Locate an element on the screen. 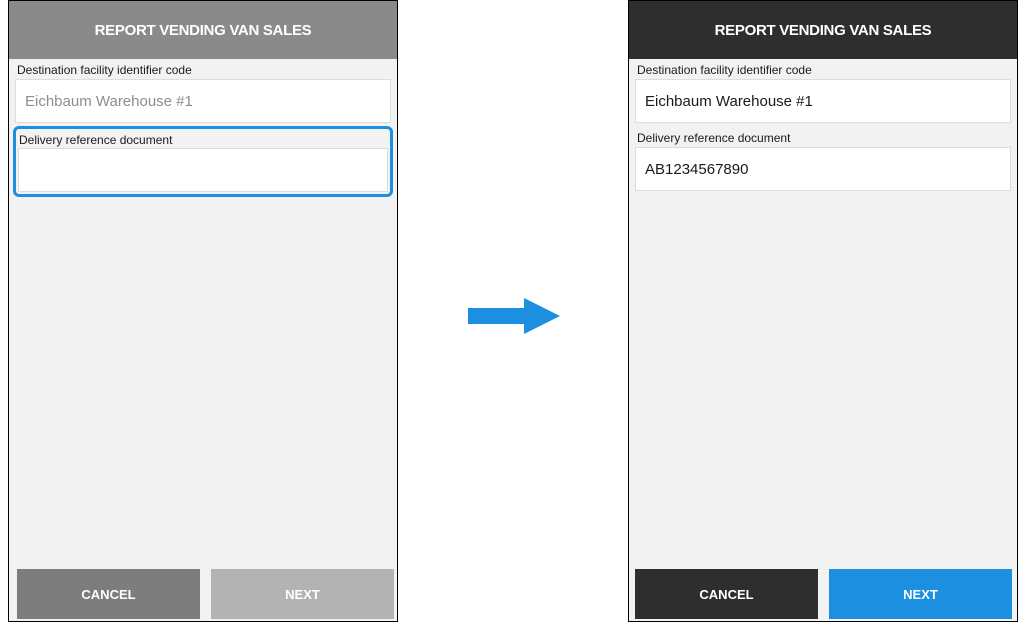  delivery-field-focus-ring: Delivery reference document is located at coordinates (203, 161).